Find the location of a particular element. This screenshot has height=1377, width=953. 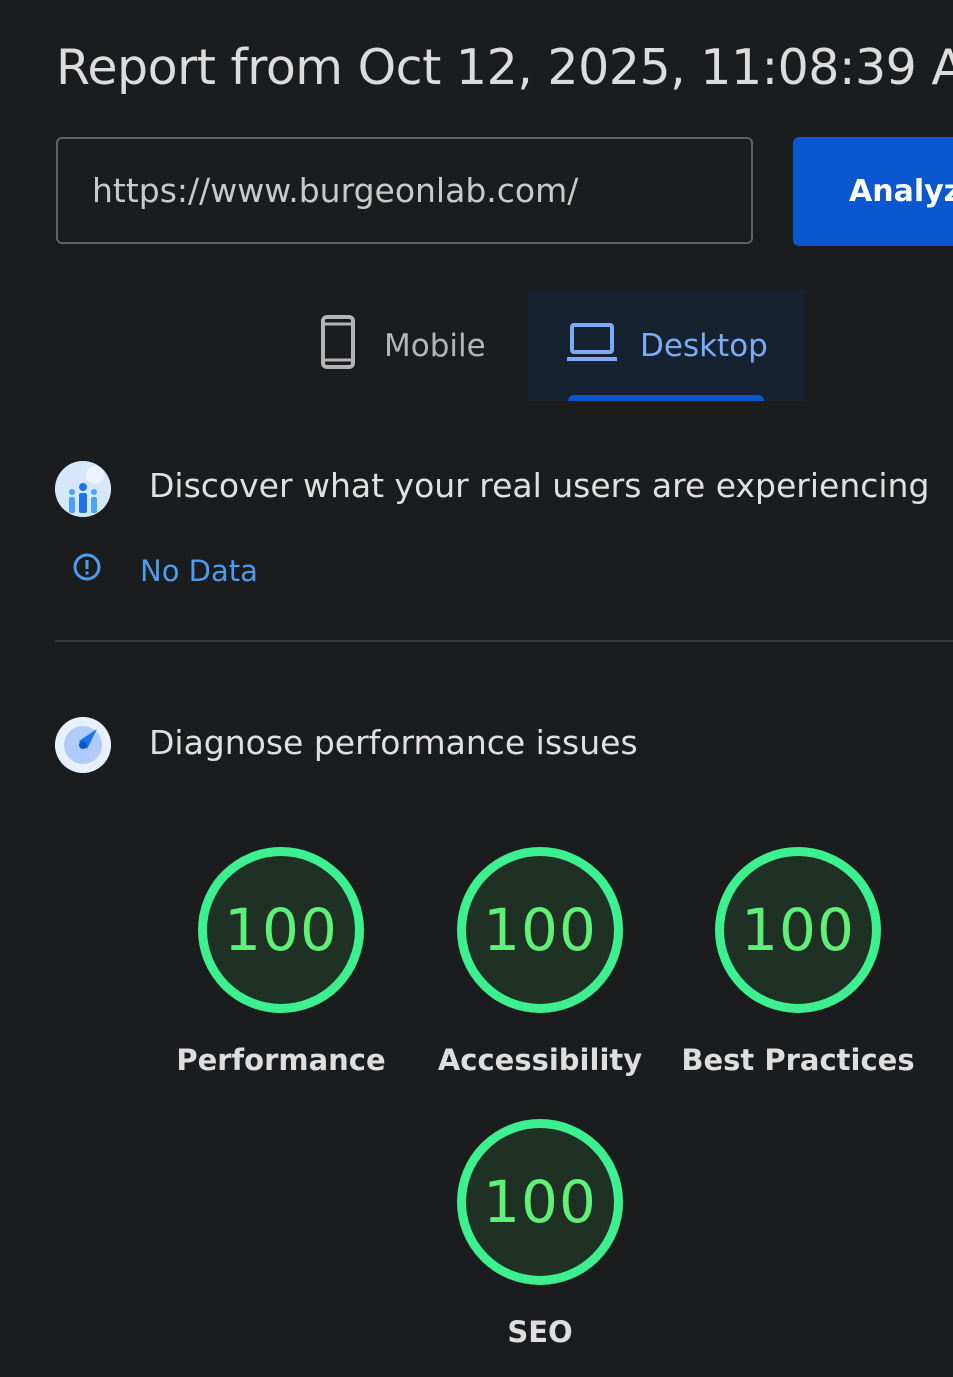

lab-data-heading: Diagnose performance issues is located at coordinates (393, 742).